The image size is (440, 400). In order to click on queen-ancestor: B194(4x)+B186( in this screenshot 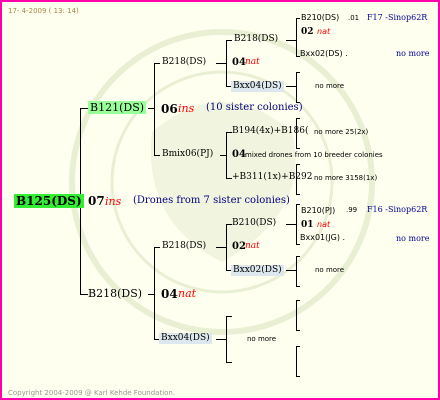, I will do `click(270, 131)`.